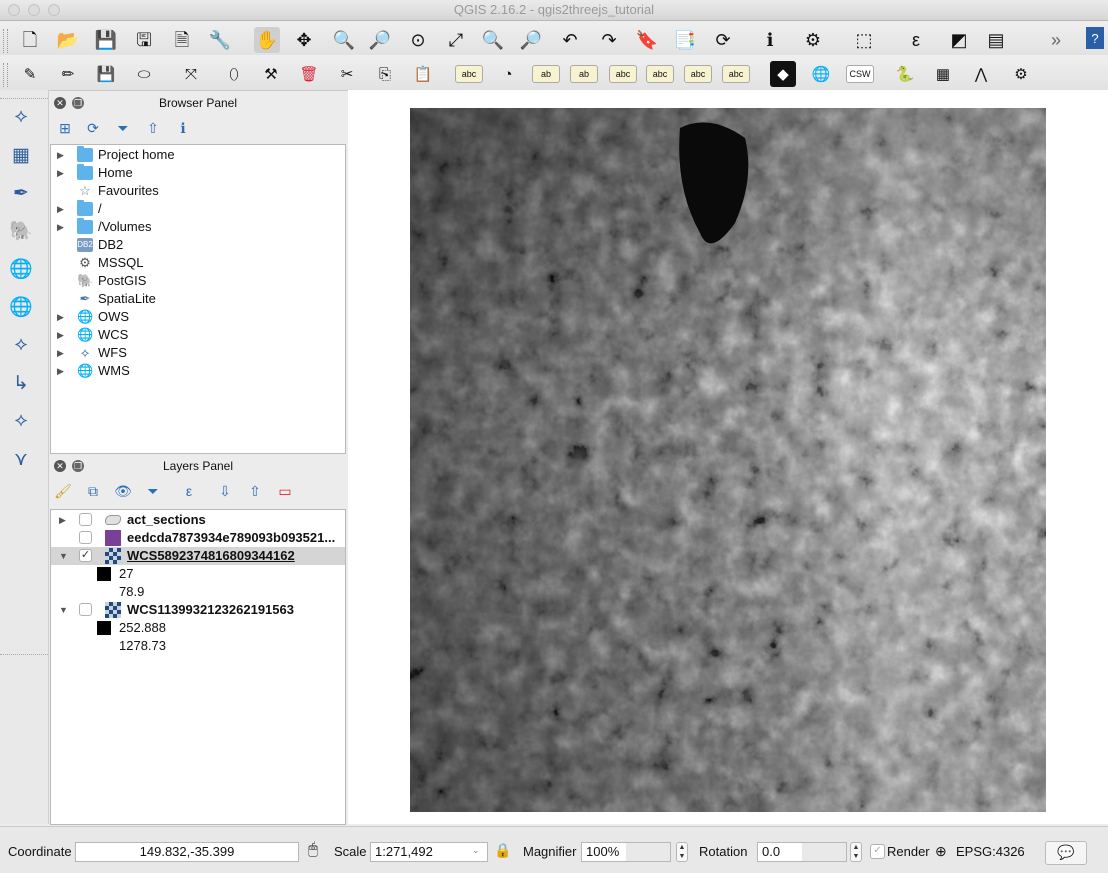 This screenshot has width=1108, height=873. Describe the element at coordinates (503, 852) in the screenshot. I see `lock-icon: 🔒` at that location.